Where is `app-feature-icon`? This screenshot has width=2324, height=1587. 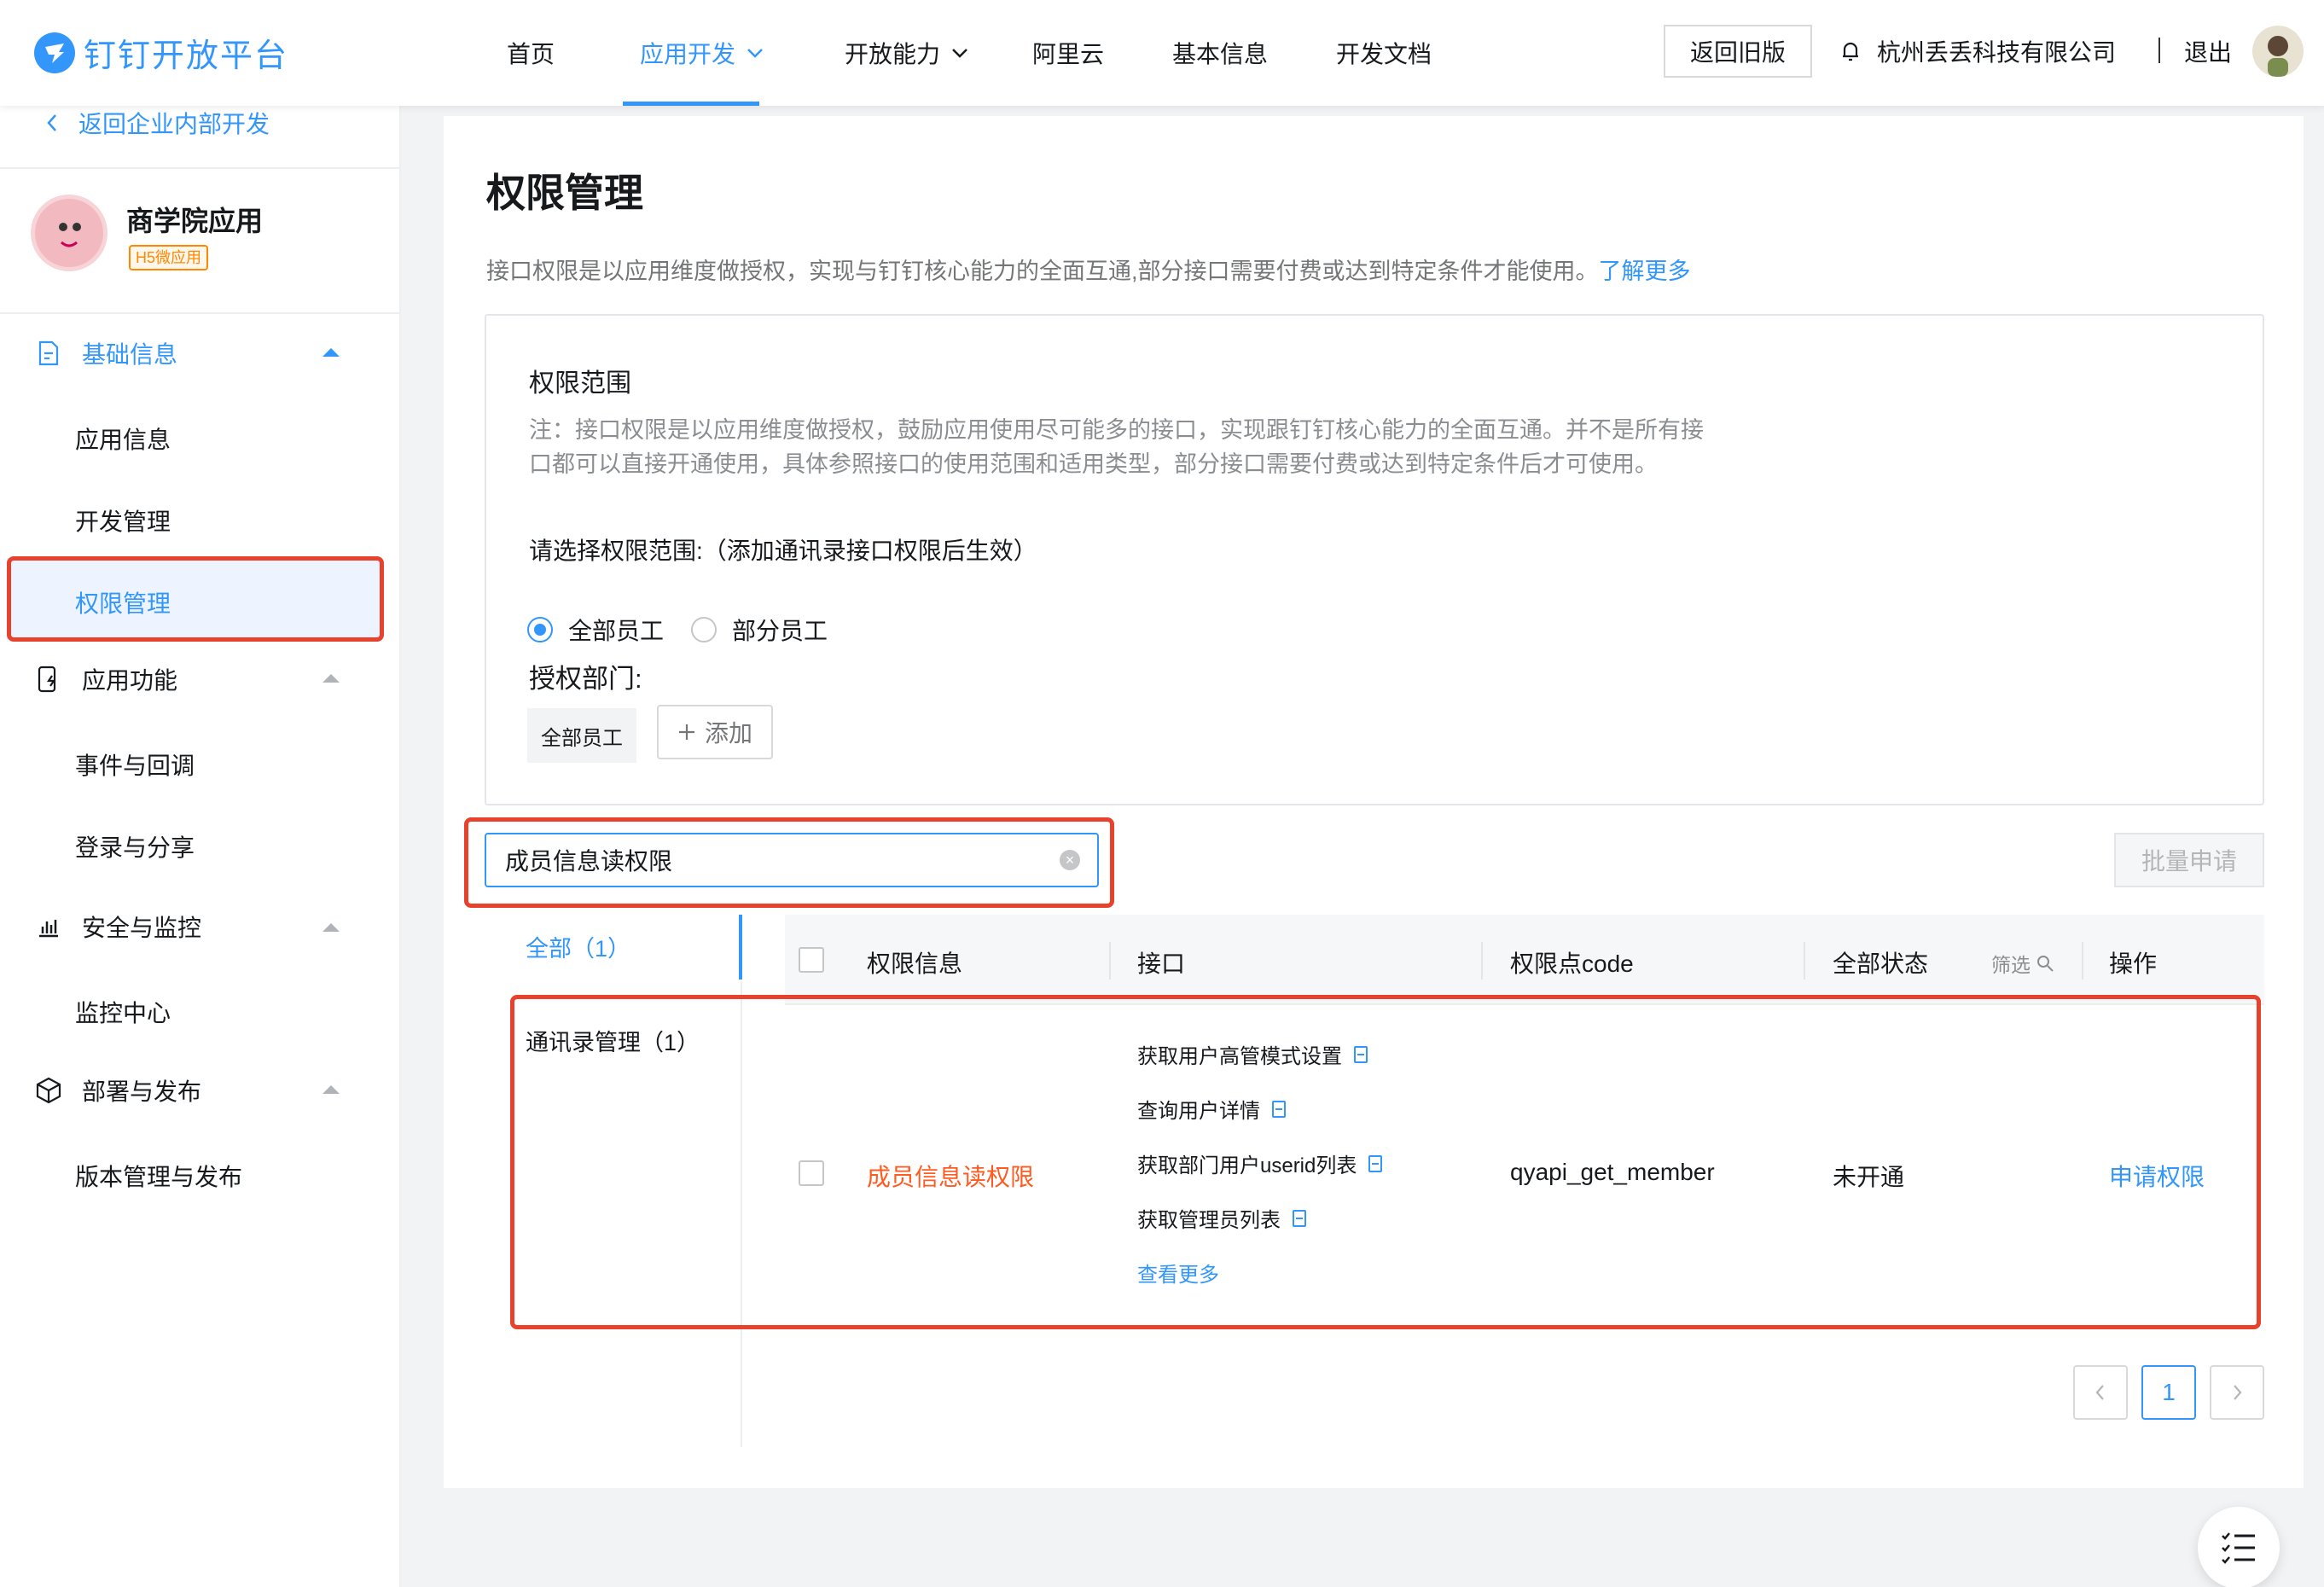 app-feature-icon is located at coordinates (48, 680).